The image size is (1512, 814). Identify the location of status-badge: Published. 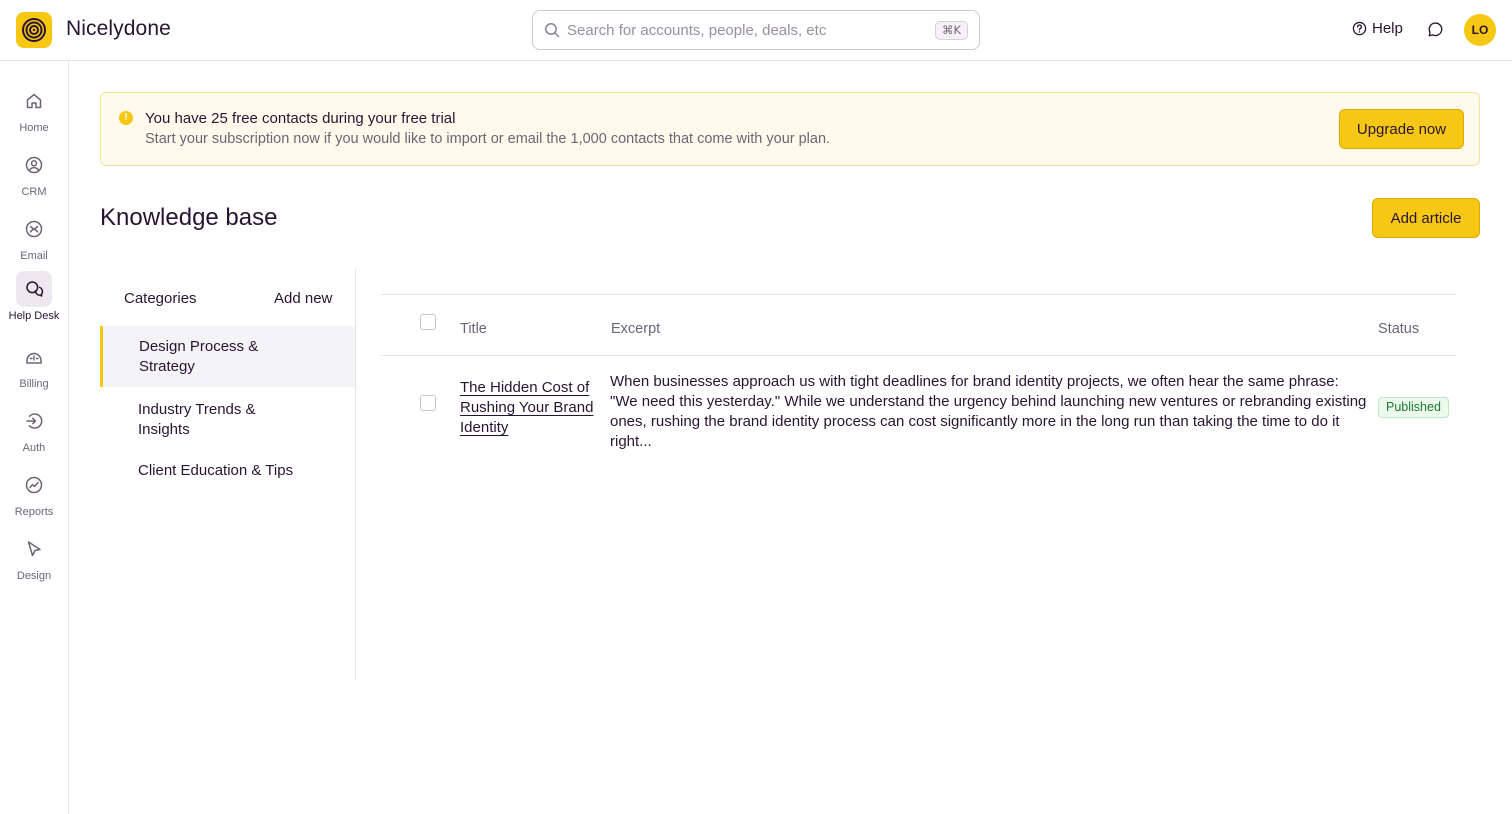
(1413, 407).